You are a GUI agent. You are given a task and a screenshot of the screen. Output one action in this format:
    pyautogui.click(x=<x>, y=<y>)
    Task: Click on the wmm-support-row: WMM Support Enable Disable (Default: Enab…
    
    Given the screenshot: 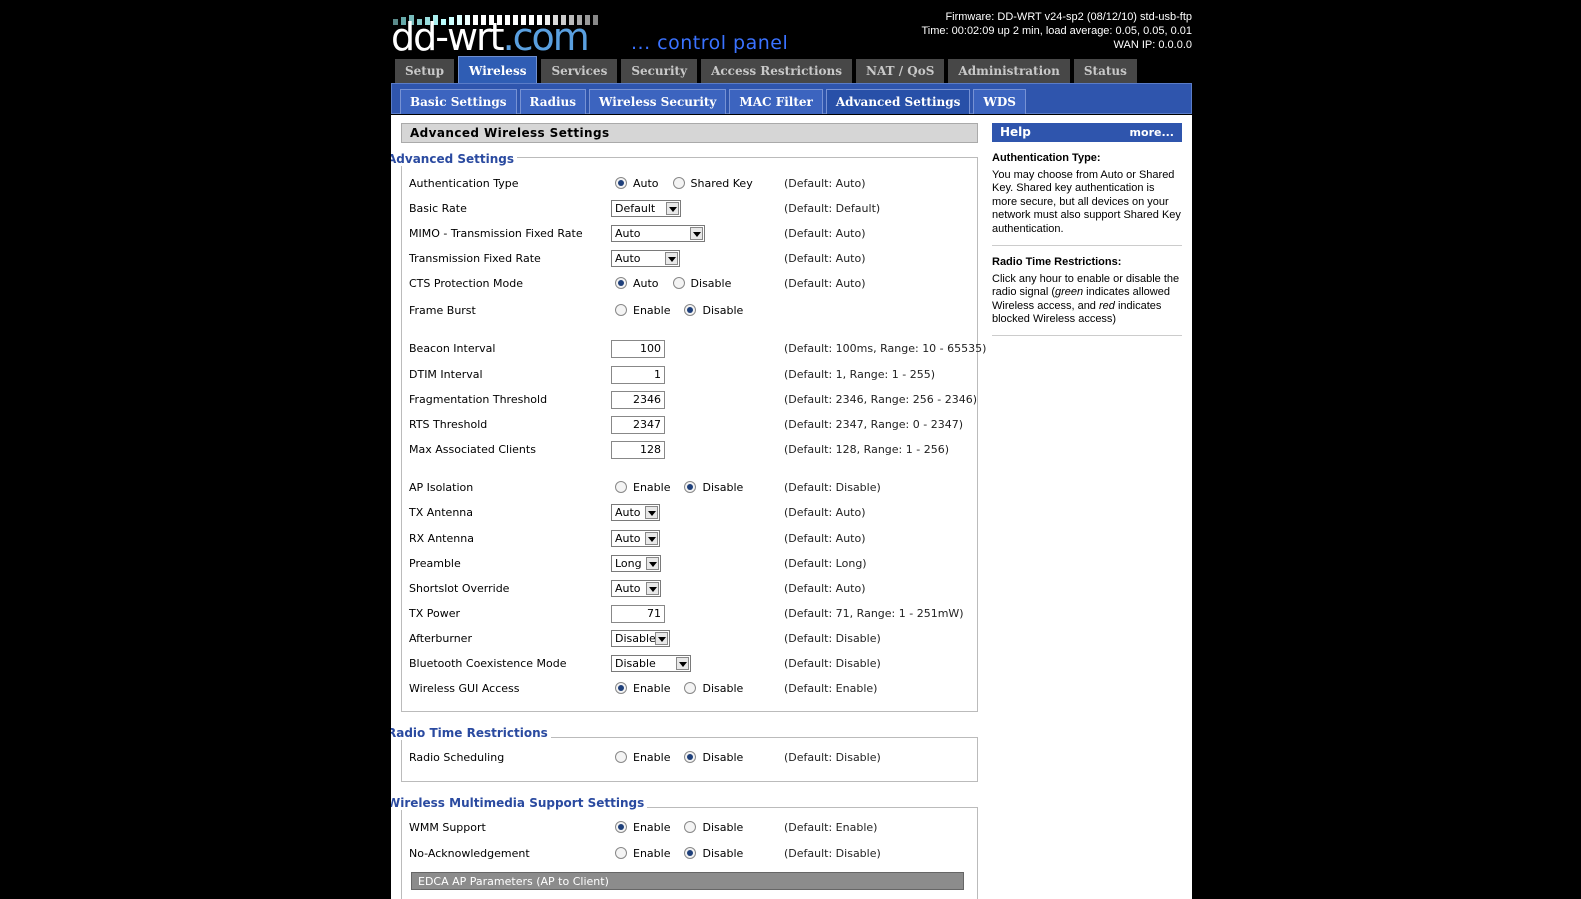 What is the action you would take?
    pyautogui.click(x=694, y=828)
    